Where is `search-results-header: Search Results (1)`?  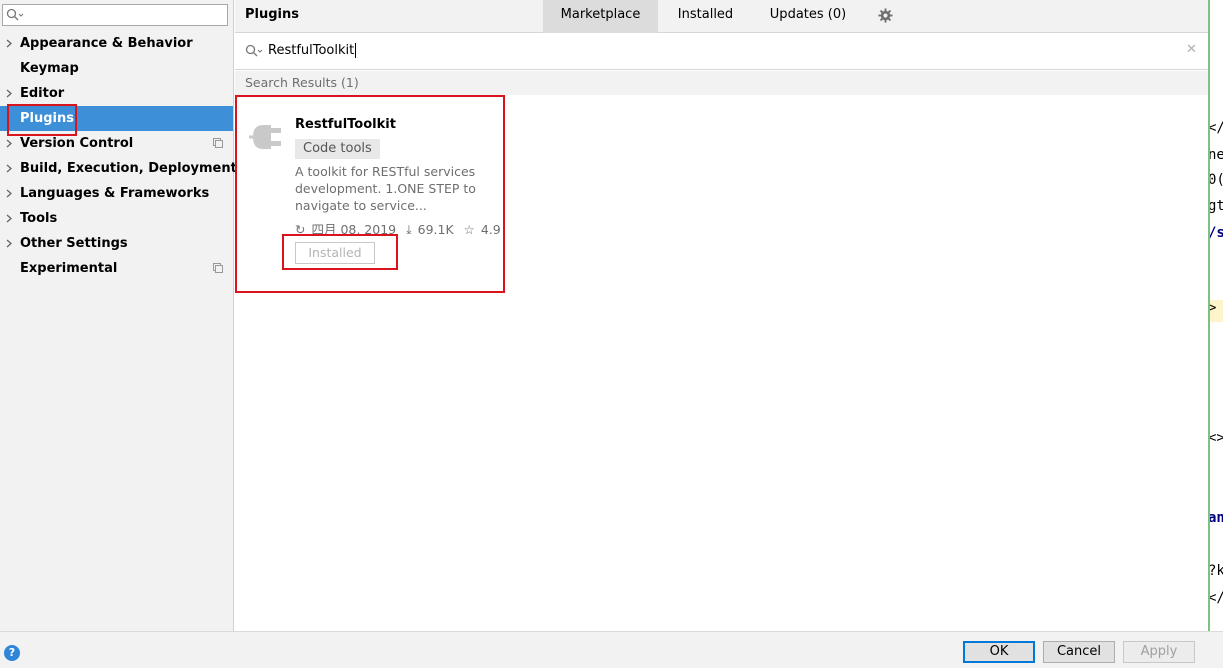
search-results-header: Search Results (1) is located at coordinates (721, 83).